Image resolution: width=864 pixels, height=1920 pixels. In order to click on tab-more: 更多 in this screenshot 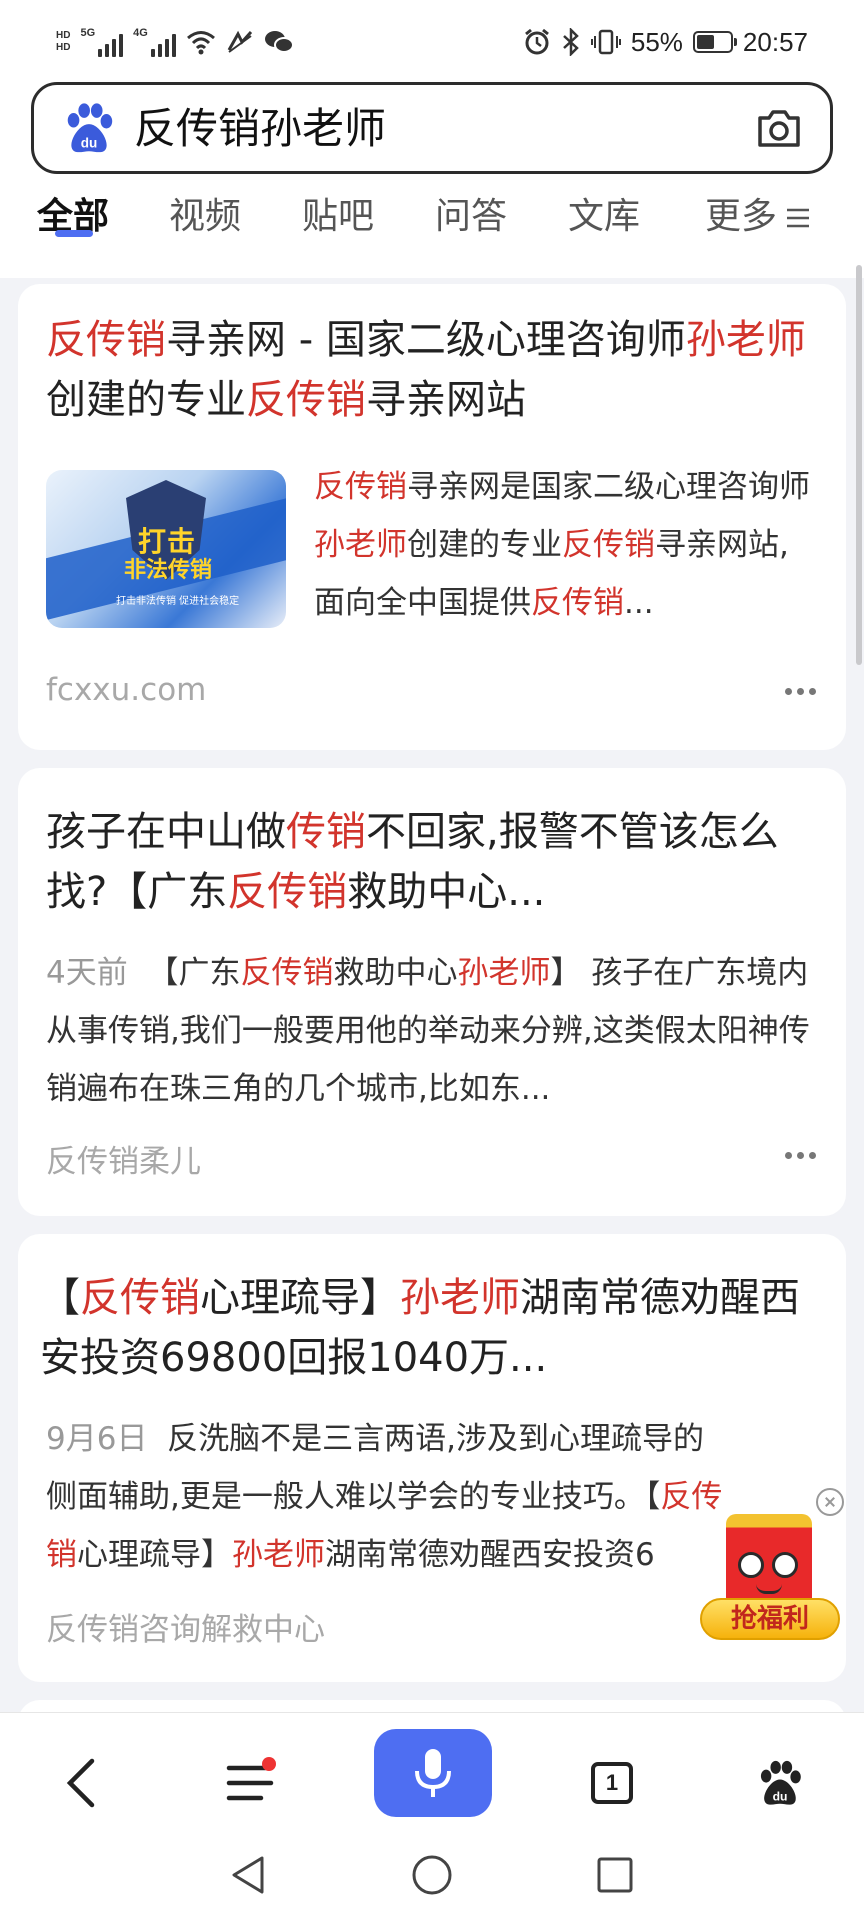, I will do `click(758, 217)`.